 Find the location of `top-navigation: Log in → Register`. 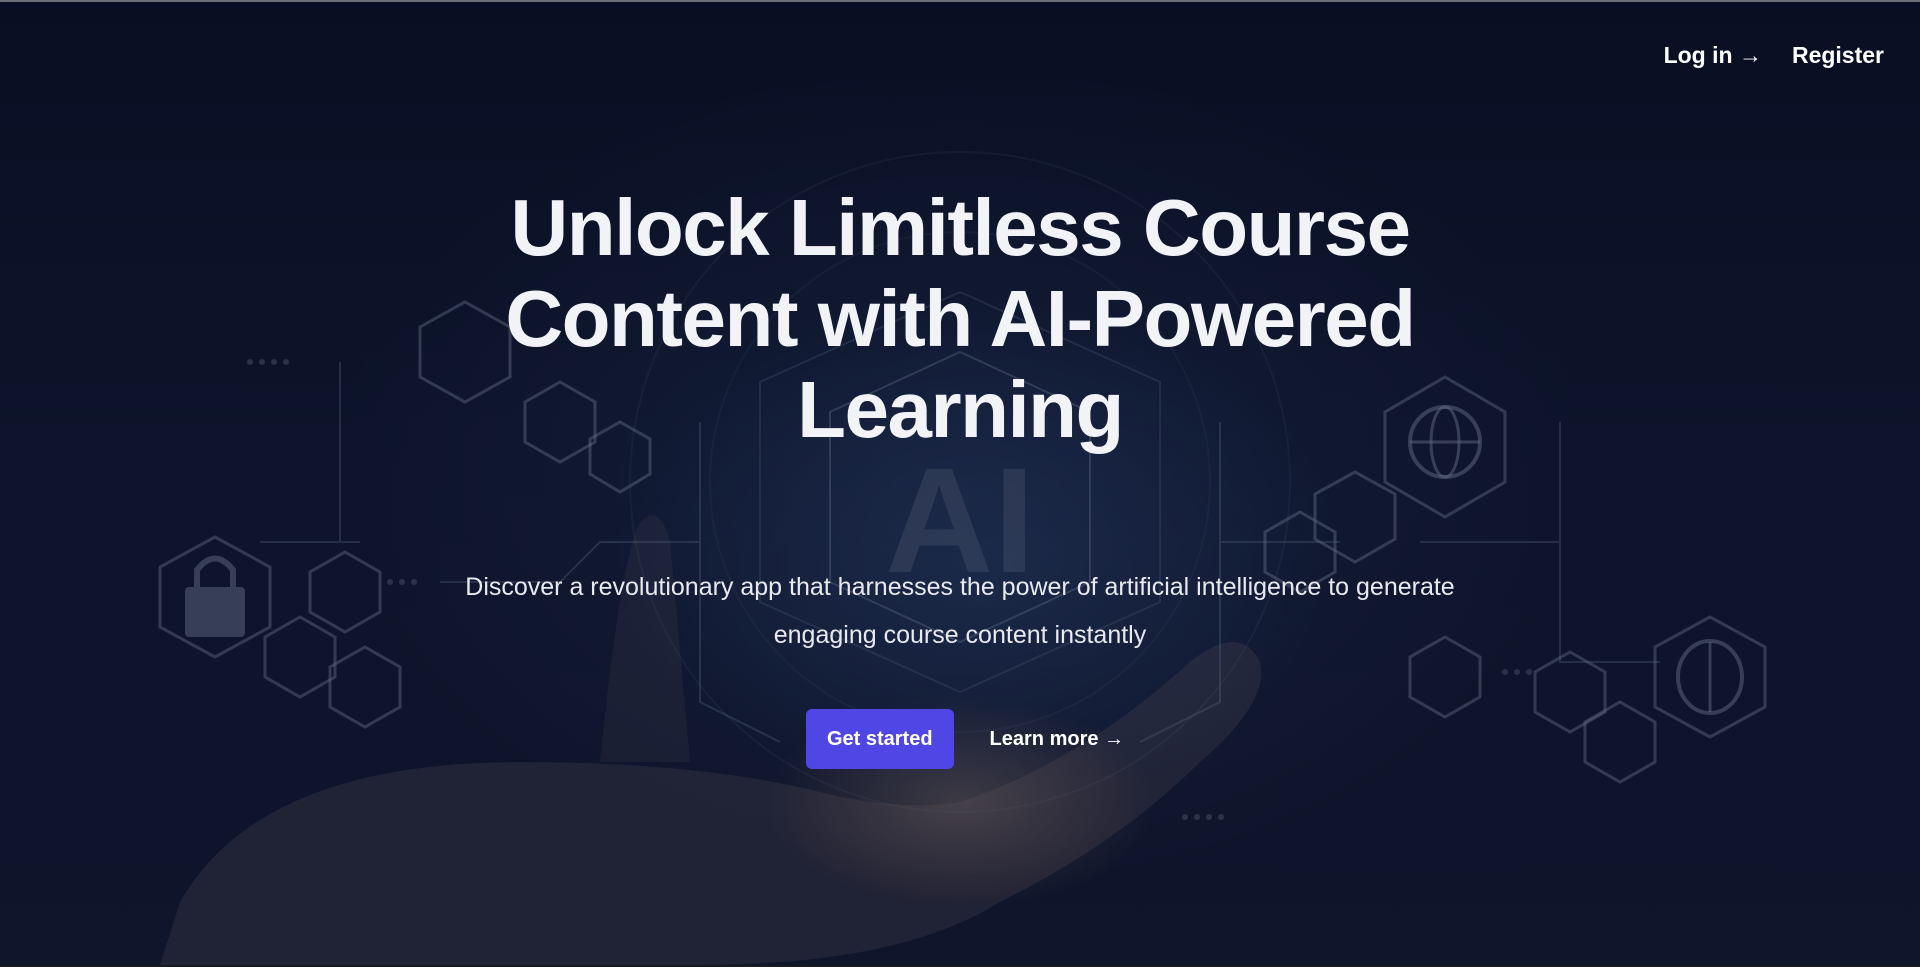

top-navigation: Log in → Register is located at coordinates (1774, 55).